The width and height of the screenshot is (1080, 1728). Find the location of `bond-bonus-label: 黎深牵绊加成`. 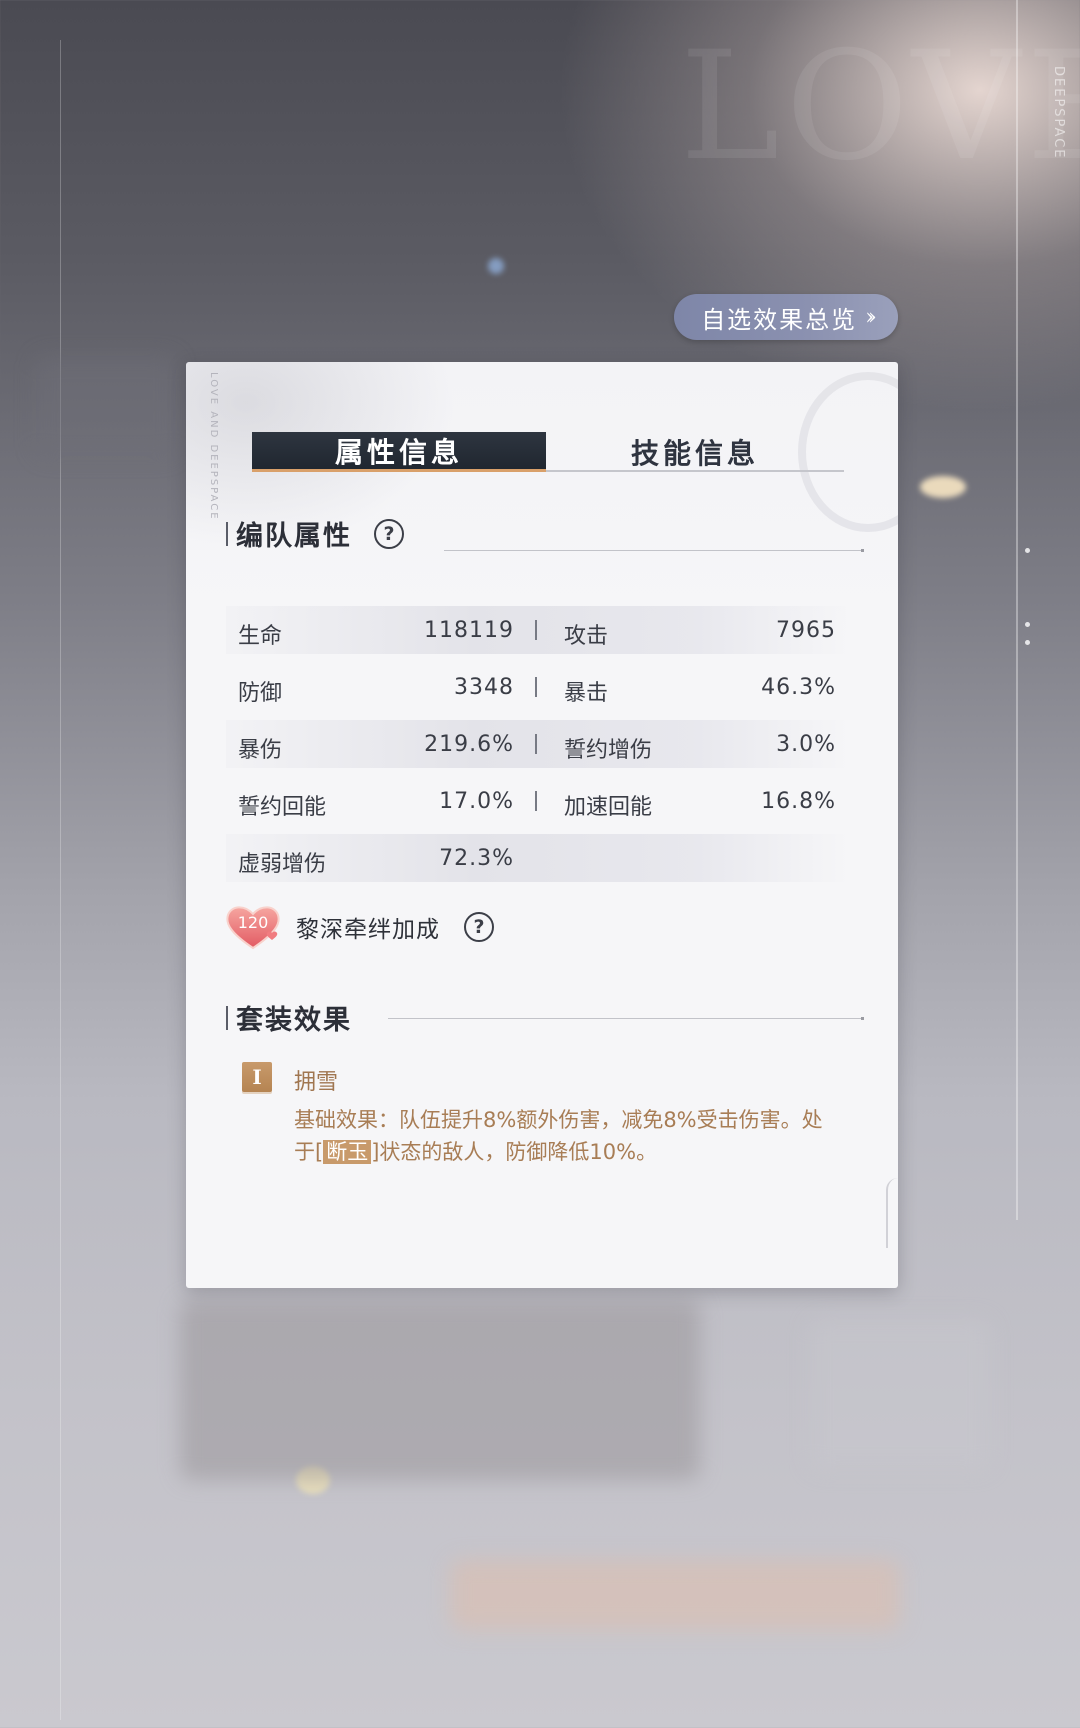

bond-bonus-label: 黎深牵绊加成 is located at coordinates (368, 930).